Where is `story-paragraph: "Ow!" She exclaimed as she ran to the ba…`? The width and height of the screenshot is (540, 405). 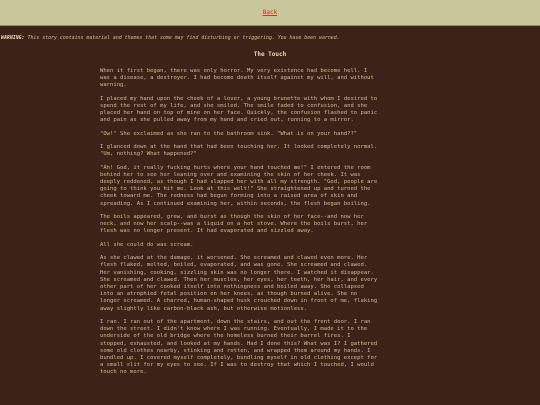
story-paragraph: "Ow!" She exclaimed as she ran to the ba… is located at coordinates (229, 133).